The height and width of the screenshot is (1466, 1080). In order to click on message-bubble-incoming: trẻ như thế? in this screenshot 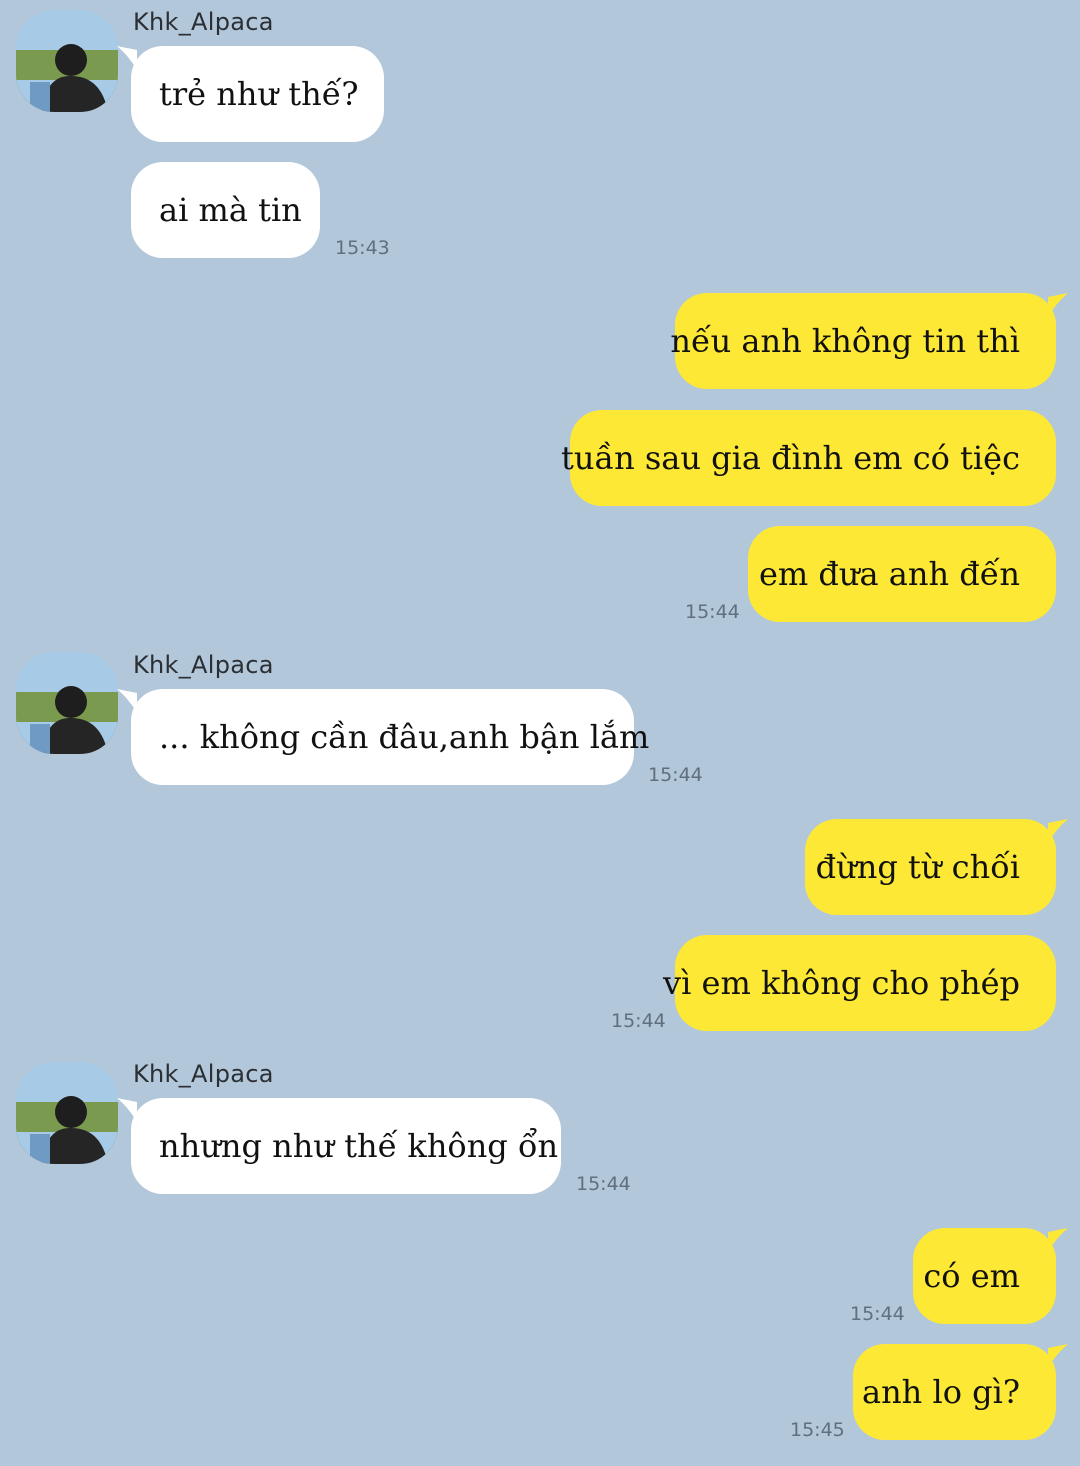, I will do `click(250, 94)`.